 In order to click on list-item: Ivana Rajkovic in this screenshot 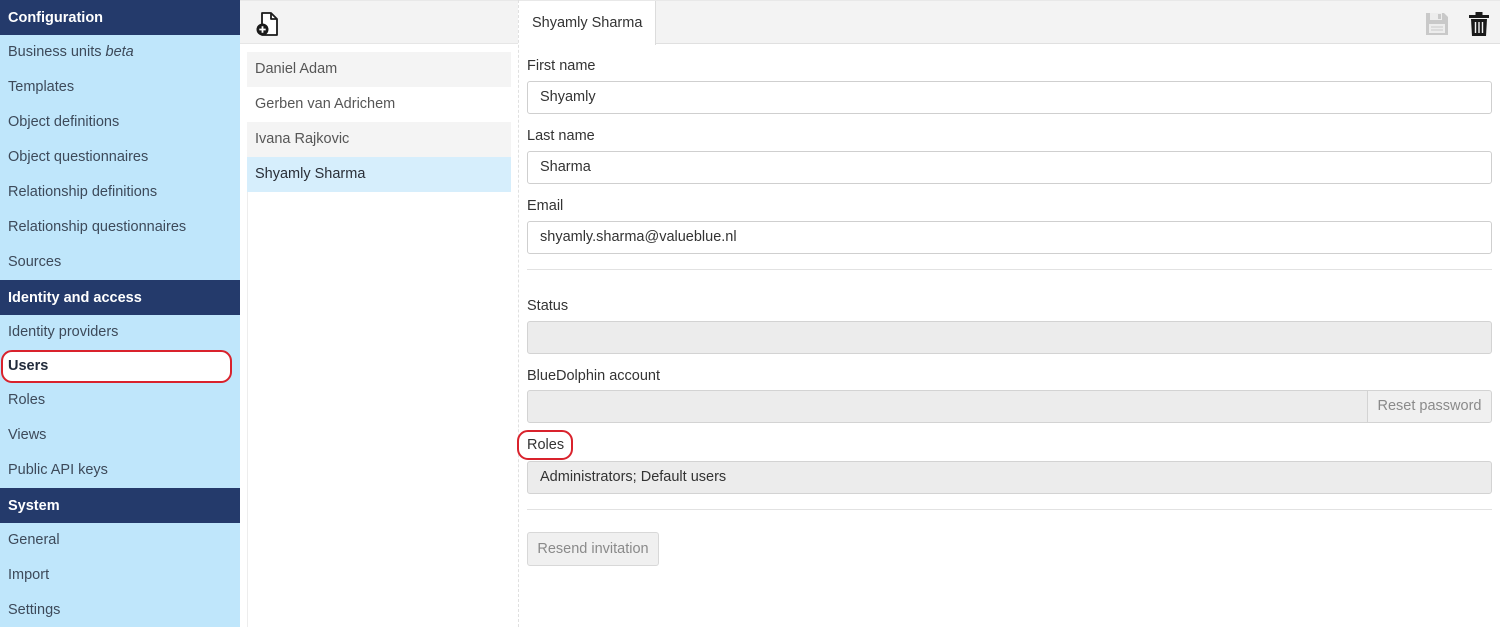, I will do `click(379, 139)`.